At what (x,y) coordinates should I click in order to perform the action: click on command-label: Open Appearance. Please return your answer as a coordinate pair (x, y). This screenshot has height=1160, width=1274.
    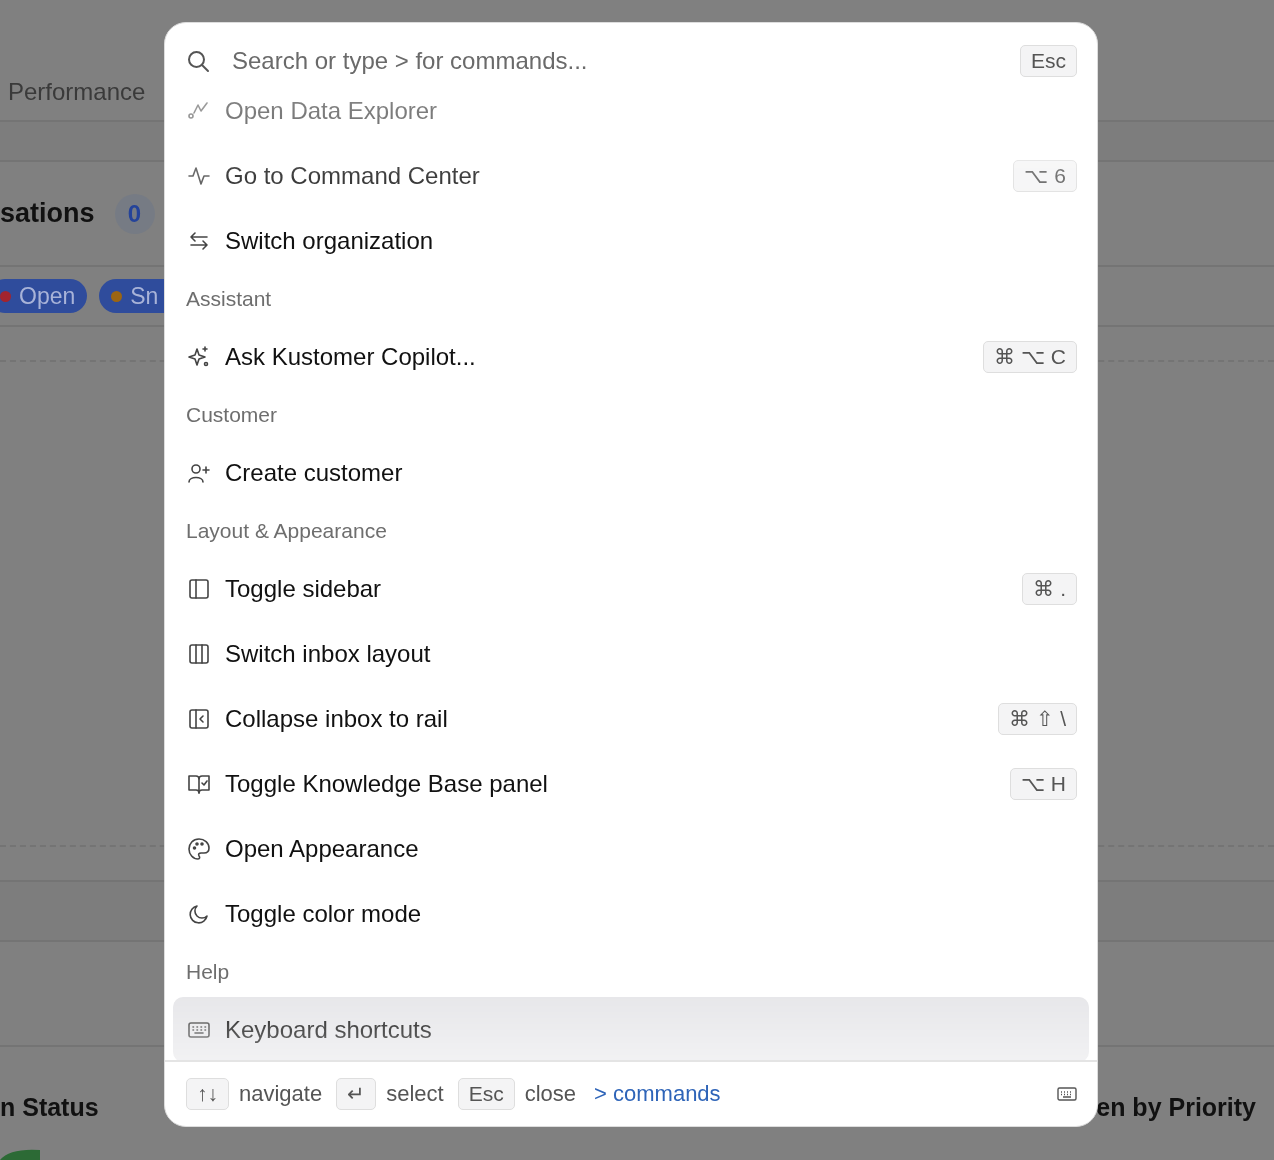
    Looking at the image, I should click on (322, 848).